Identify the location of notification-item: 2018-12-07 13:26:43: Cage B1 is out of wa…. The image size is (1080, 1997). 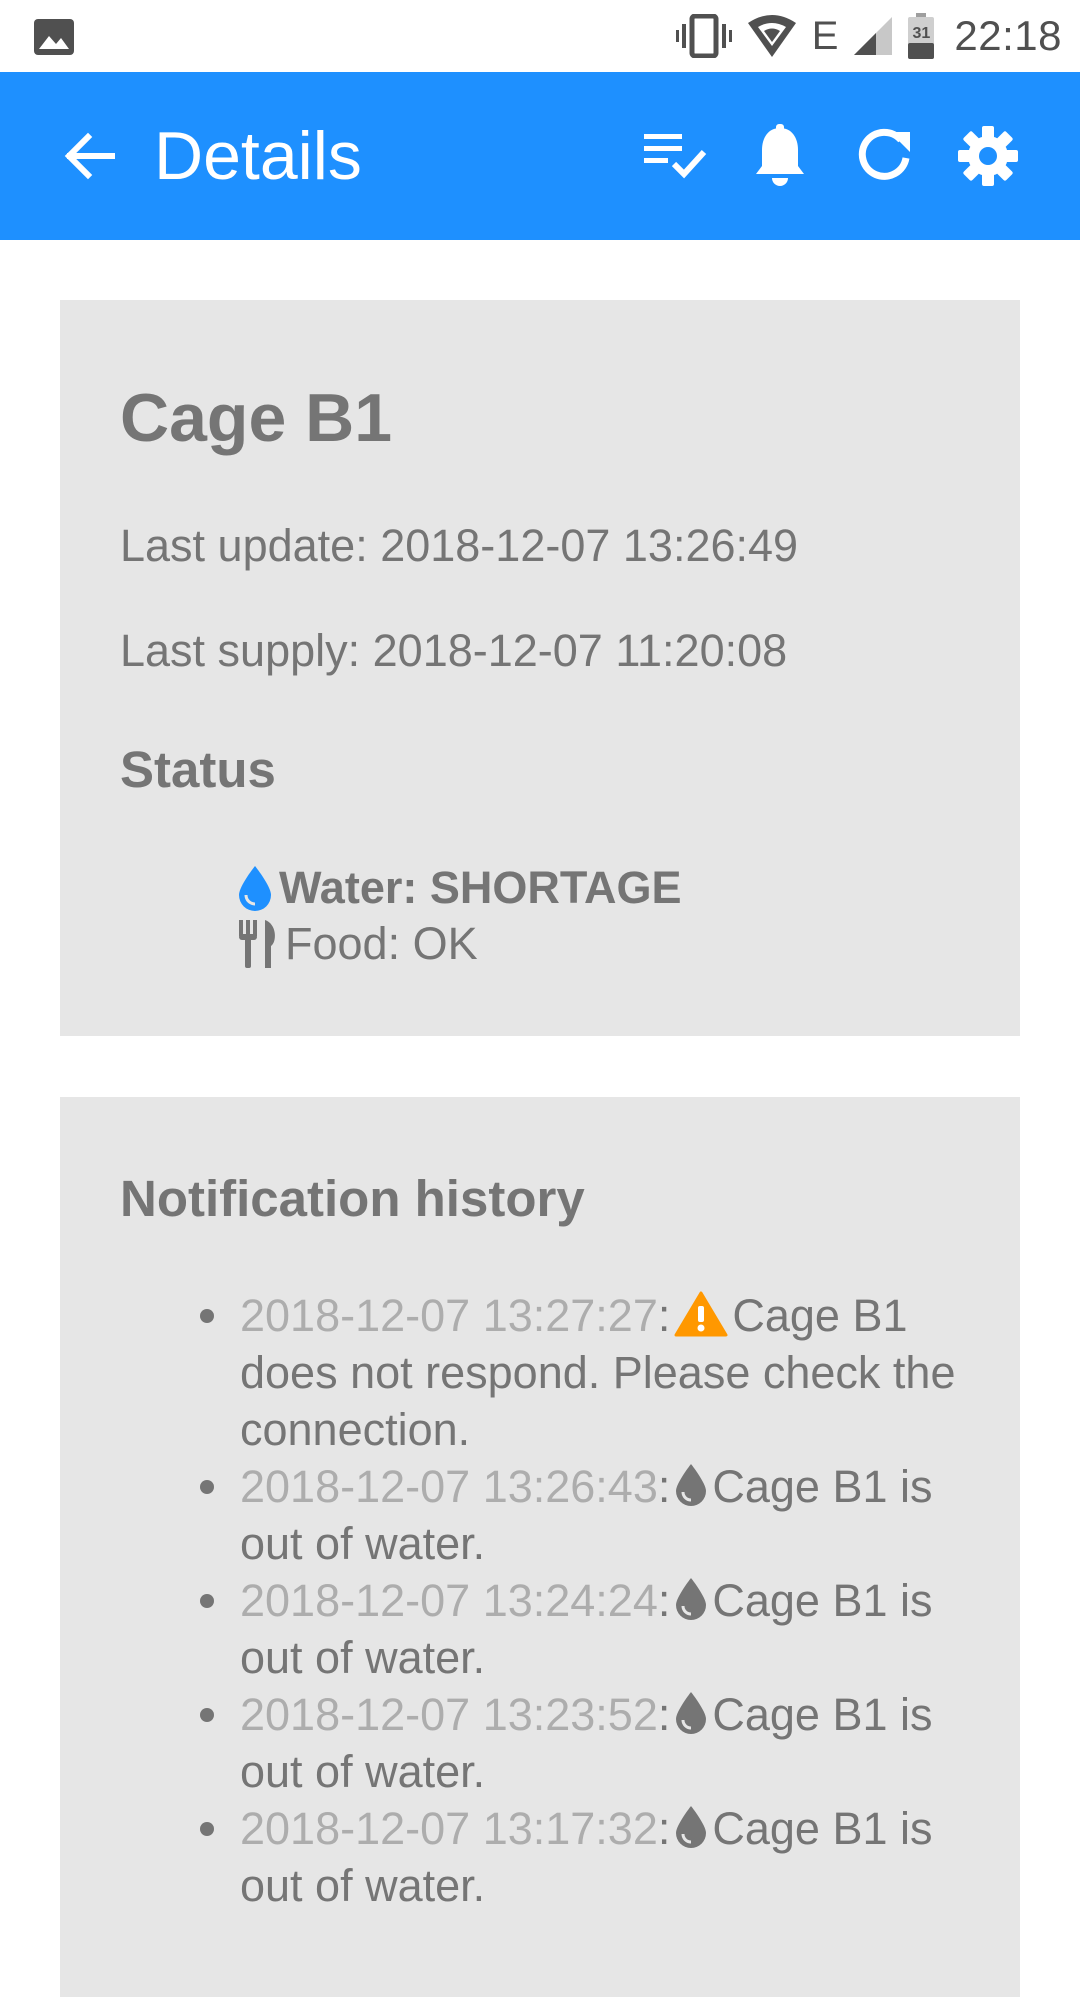
(600, 1515).